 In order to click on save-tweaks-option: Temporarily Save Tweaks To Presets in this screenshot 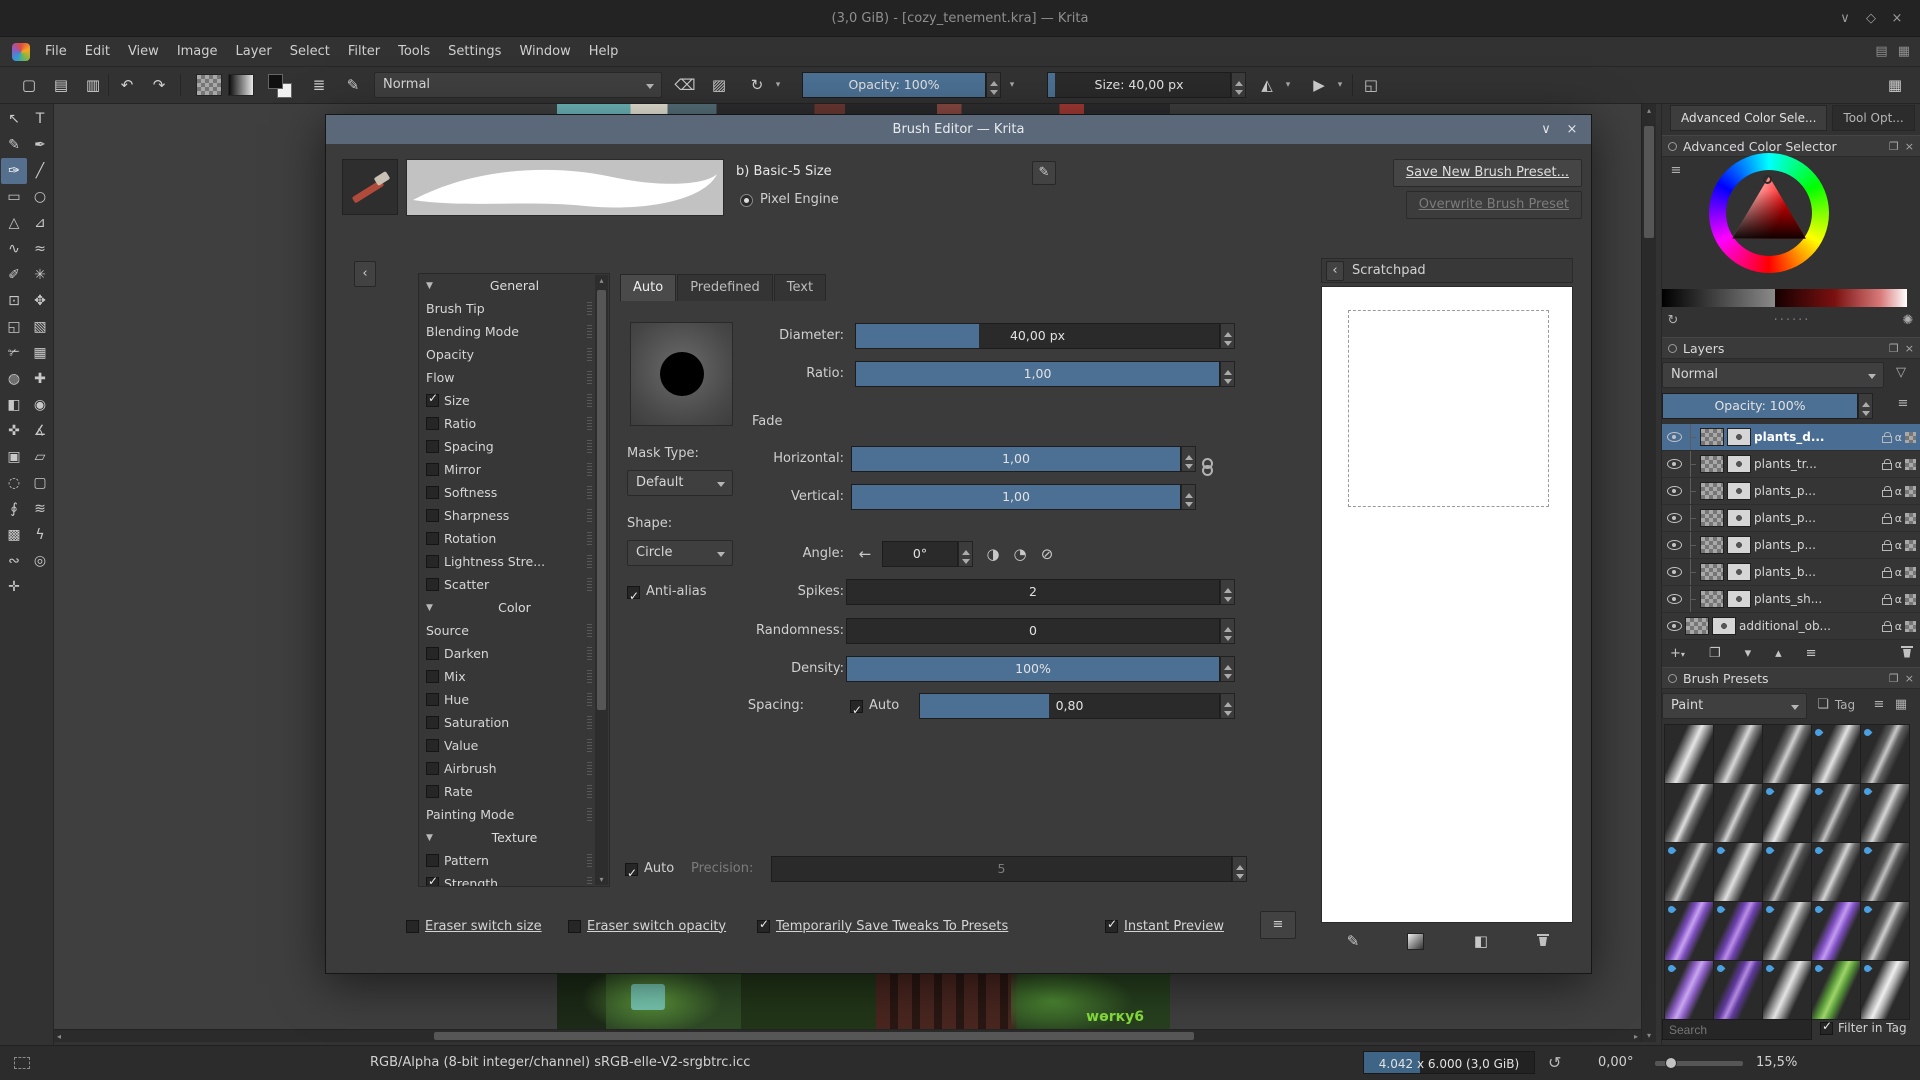, I will do `click(882, 926)`.